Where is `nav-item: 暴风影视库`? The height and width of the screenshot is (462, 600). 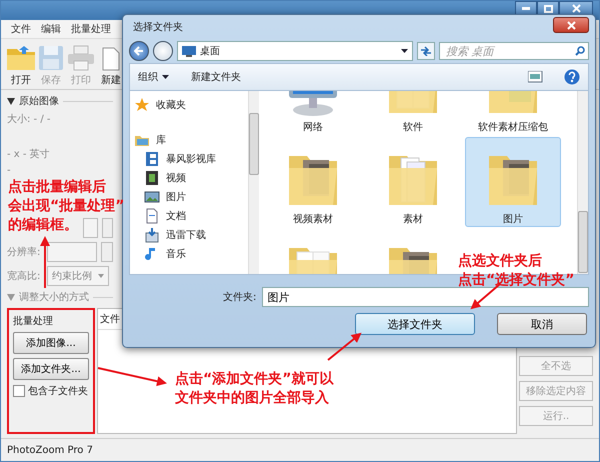
nav-item: 暴风影视库 is located at coordinates (189, 159).